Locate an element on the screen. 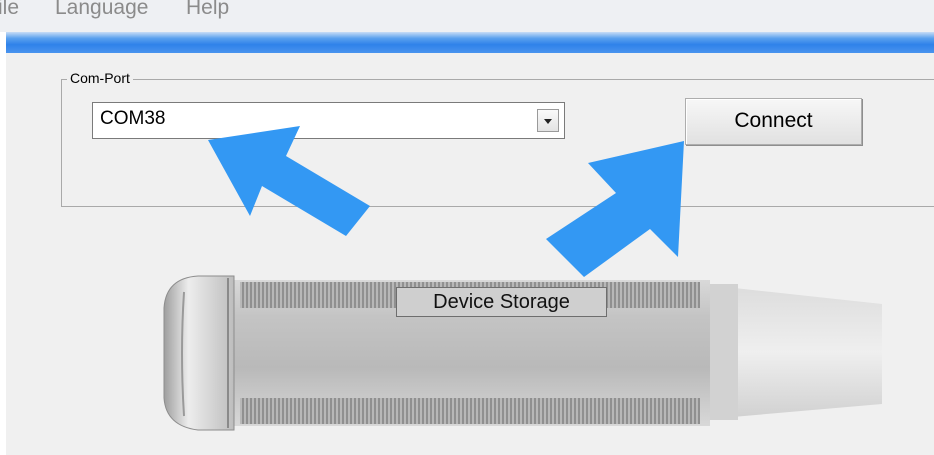 This screenshot has height=455, width=934. menu-file: ile is located at coordinates (9, 10).